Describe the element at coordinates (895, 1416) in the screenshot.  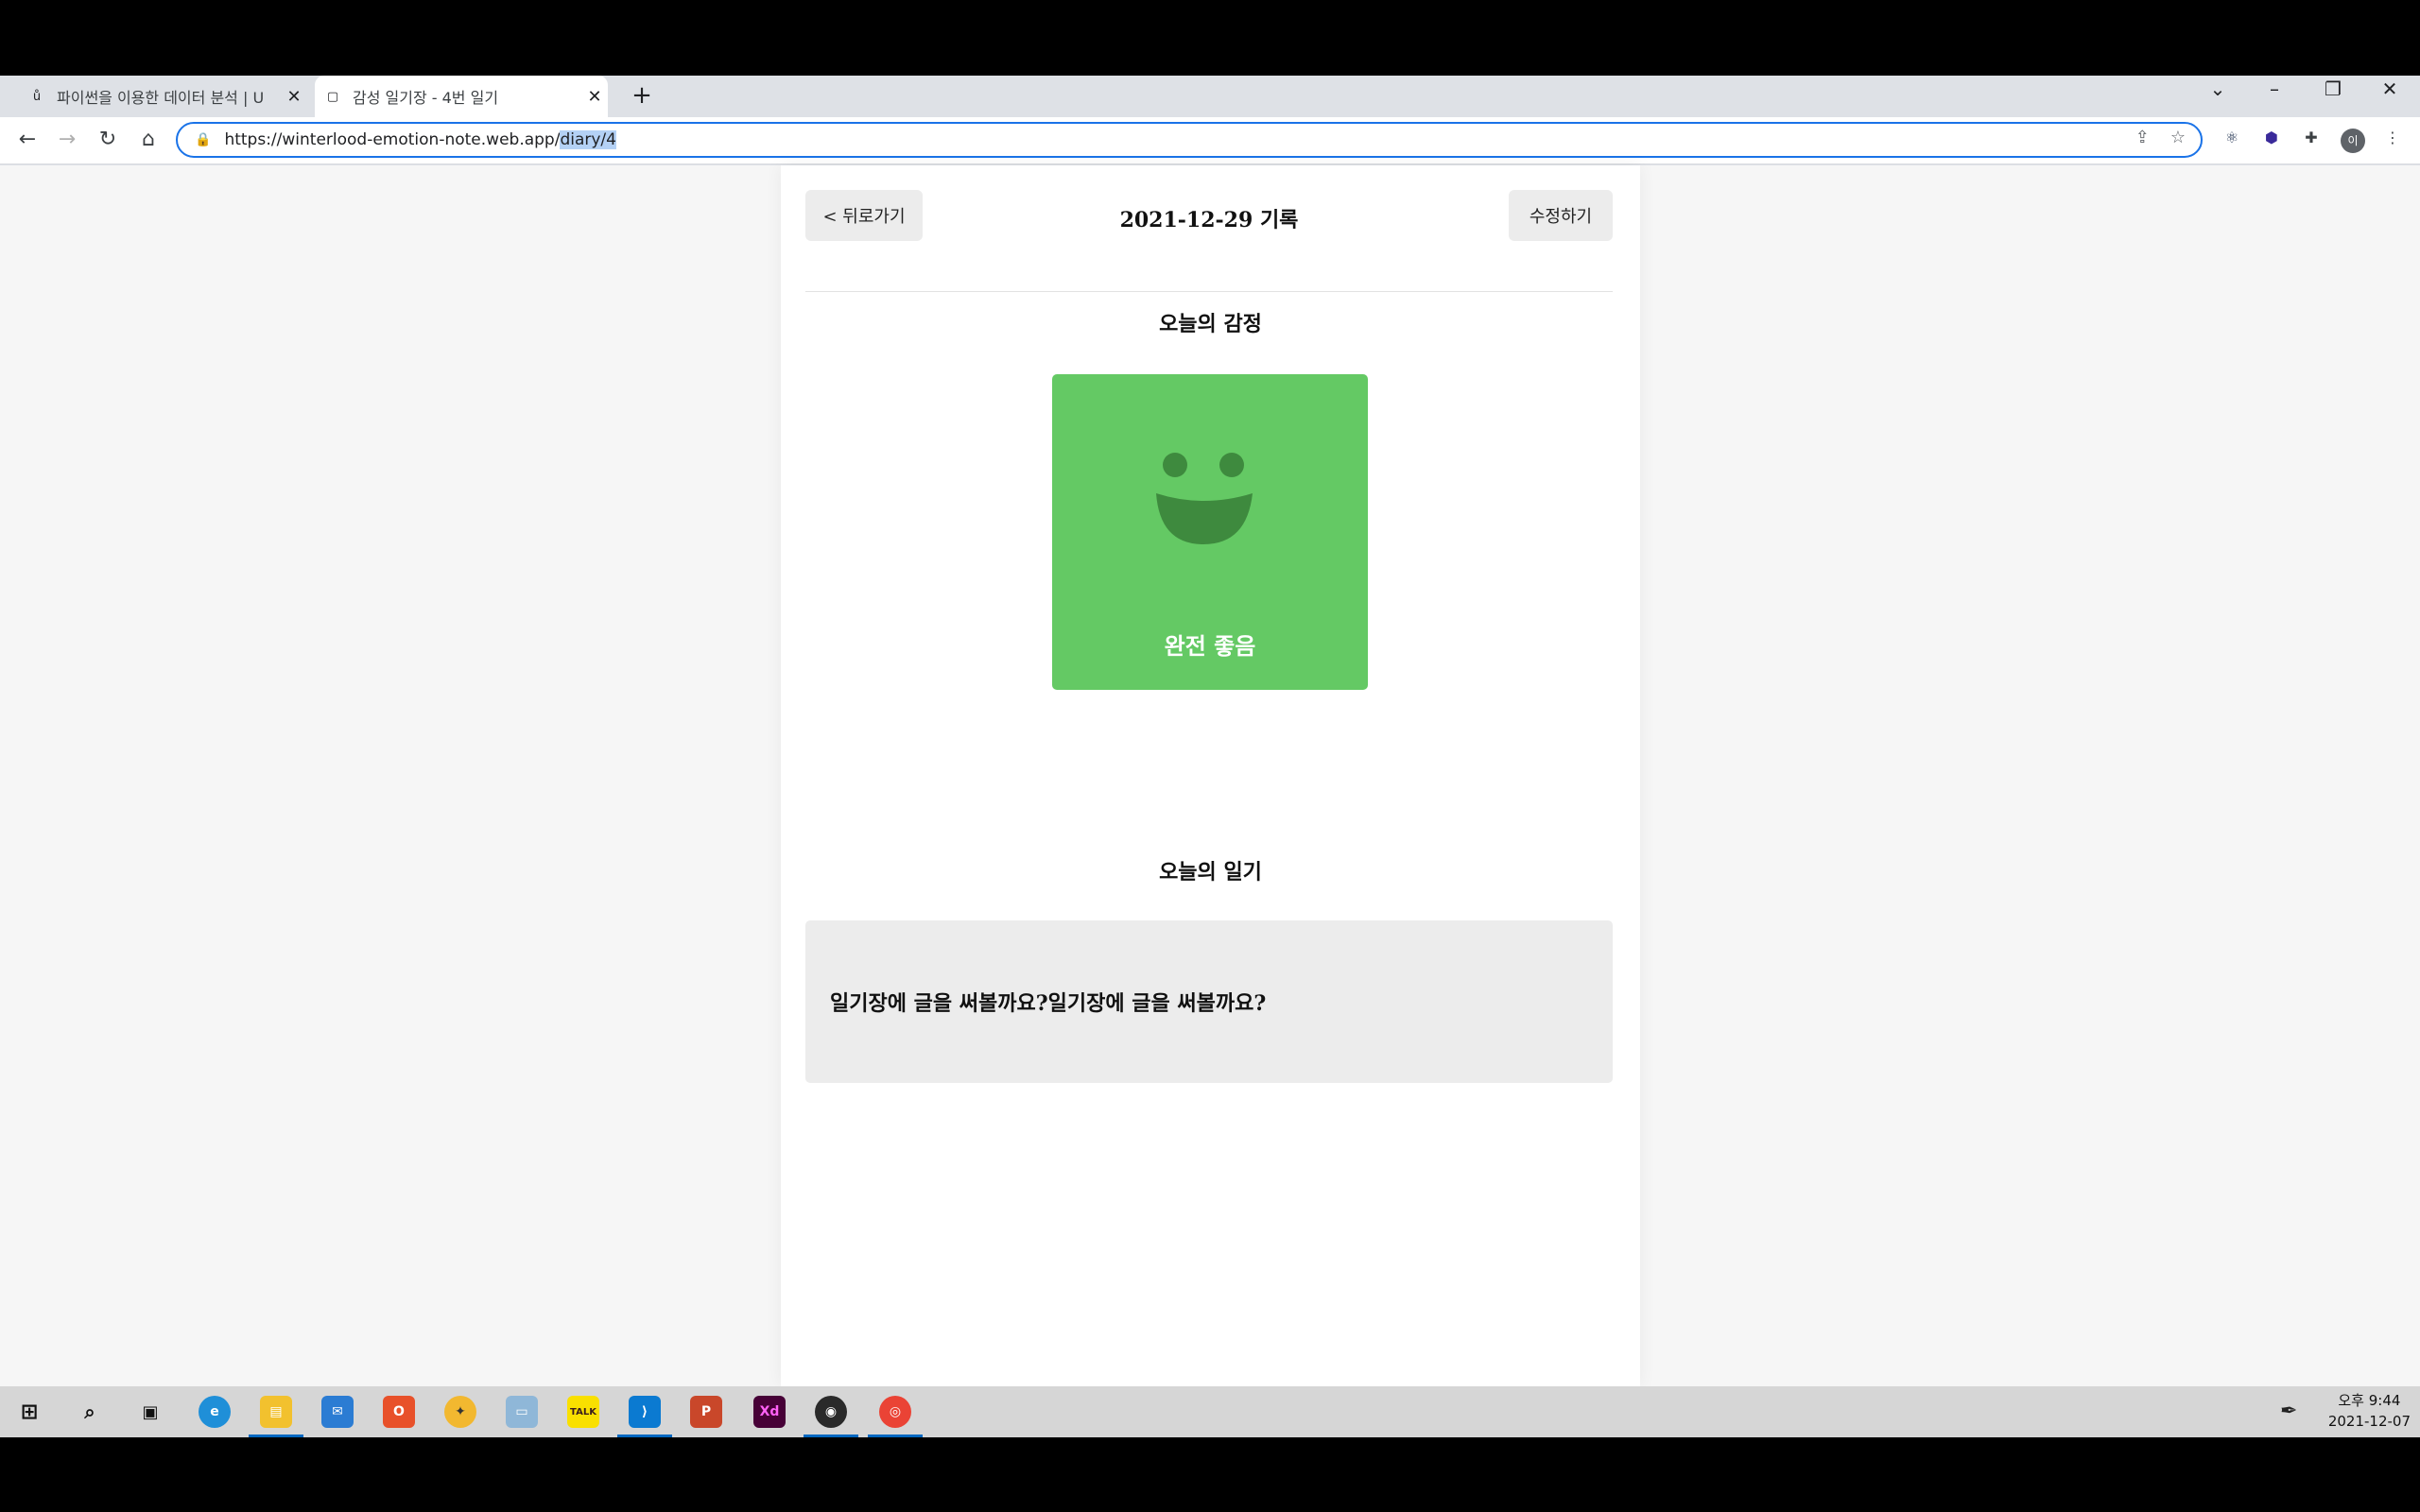
I see `chrome-icon: ◎` at that location.